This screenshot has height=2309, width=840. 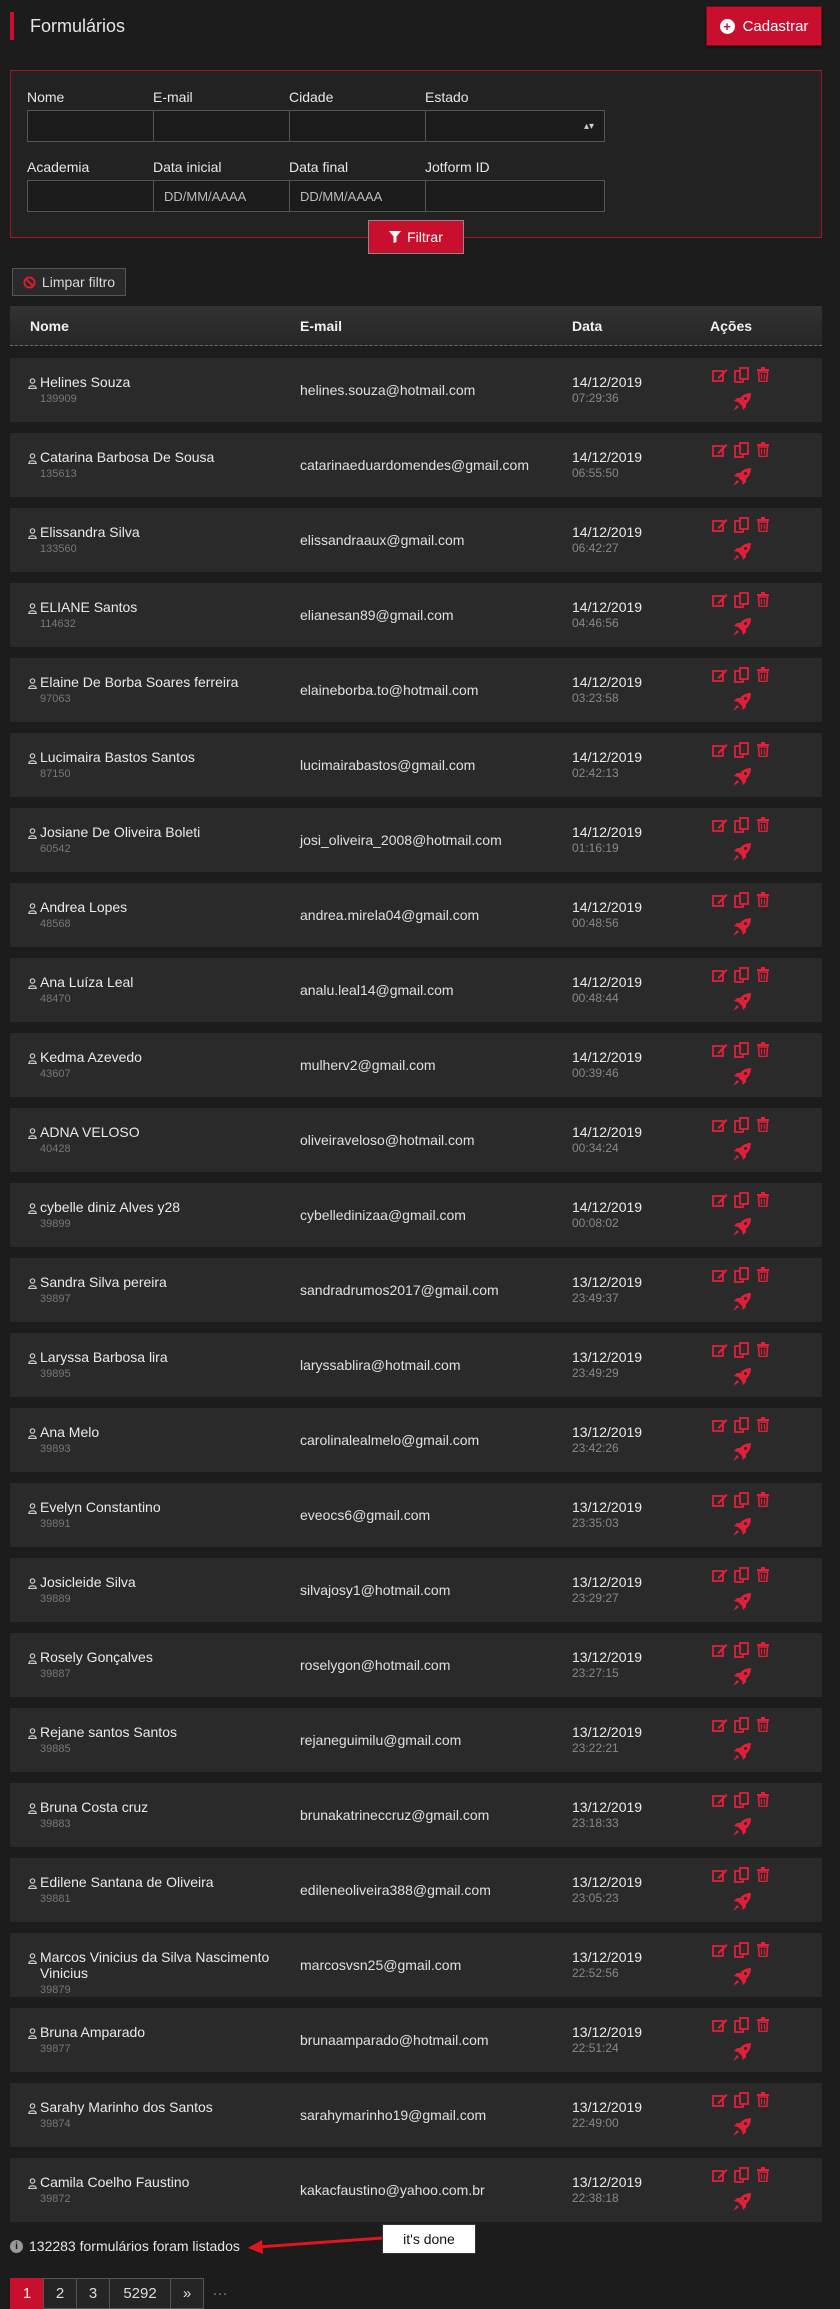 I want to click on next-page-link: », so click(x=187, y=2293).